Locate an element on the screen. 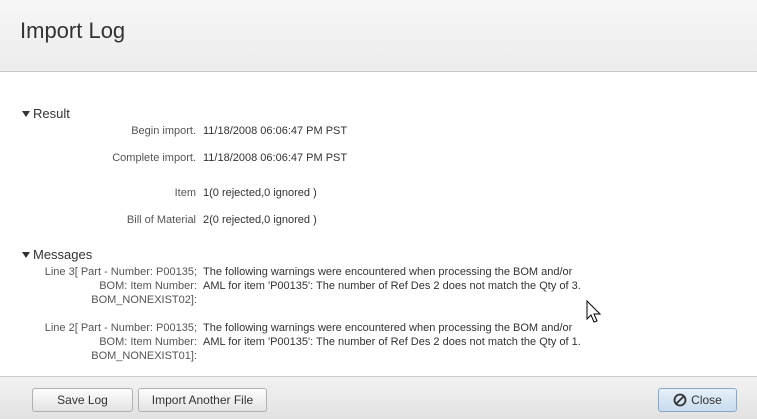 This screenshot has width=757, height=419. messages-section-toggle: Messages is located at coordinates (57, 254).